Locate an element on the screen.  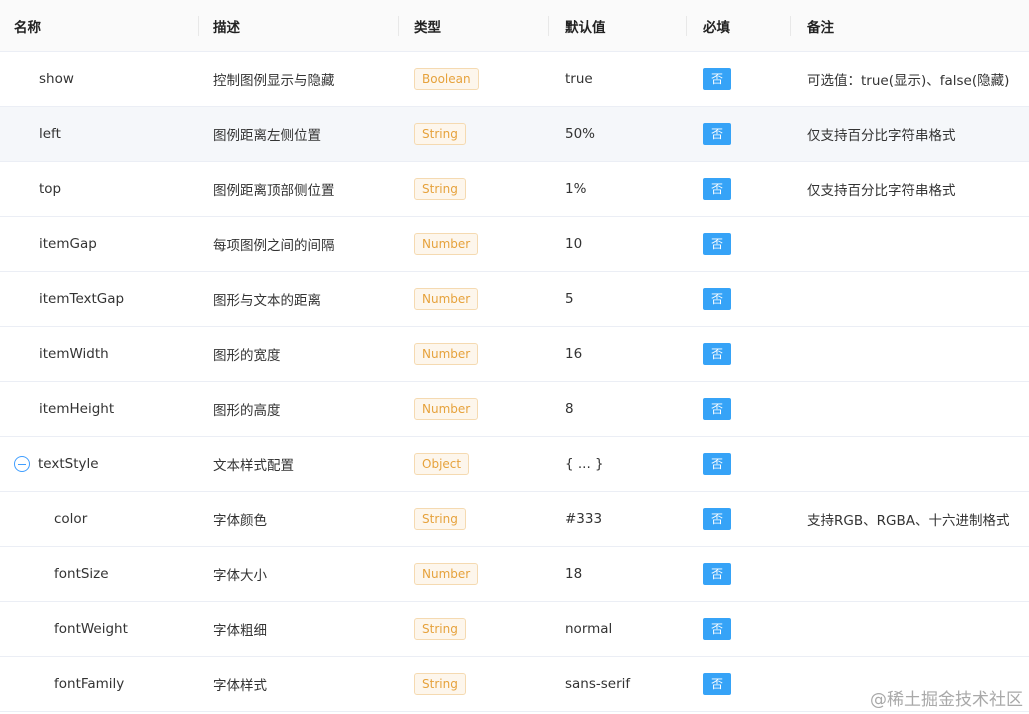
header-default: 默认值 is located at coordinates (625, 25).